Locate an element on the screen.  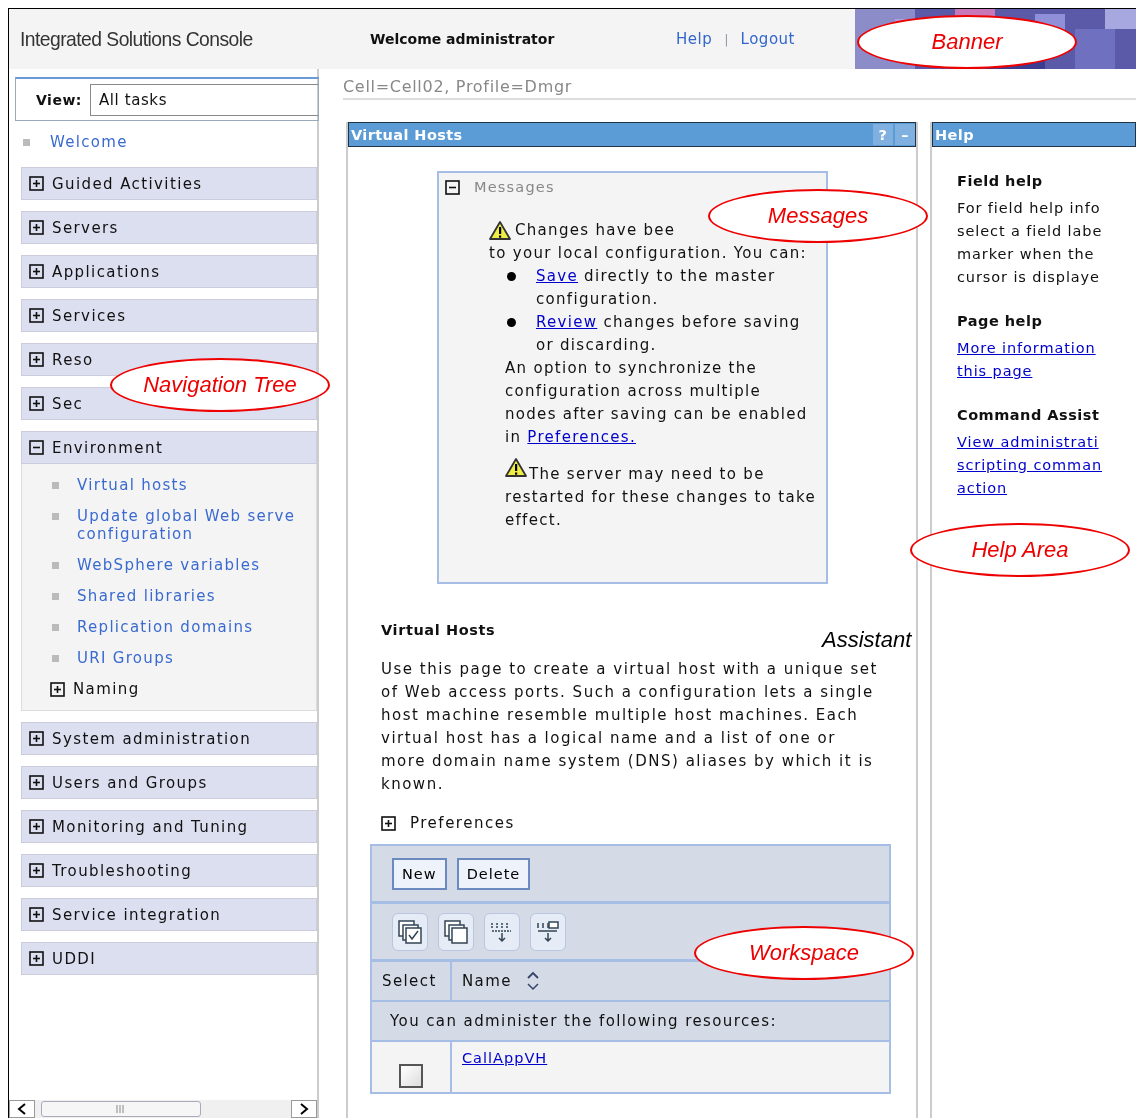
help-link: View administrati is located at coordinates (1046, 442).